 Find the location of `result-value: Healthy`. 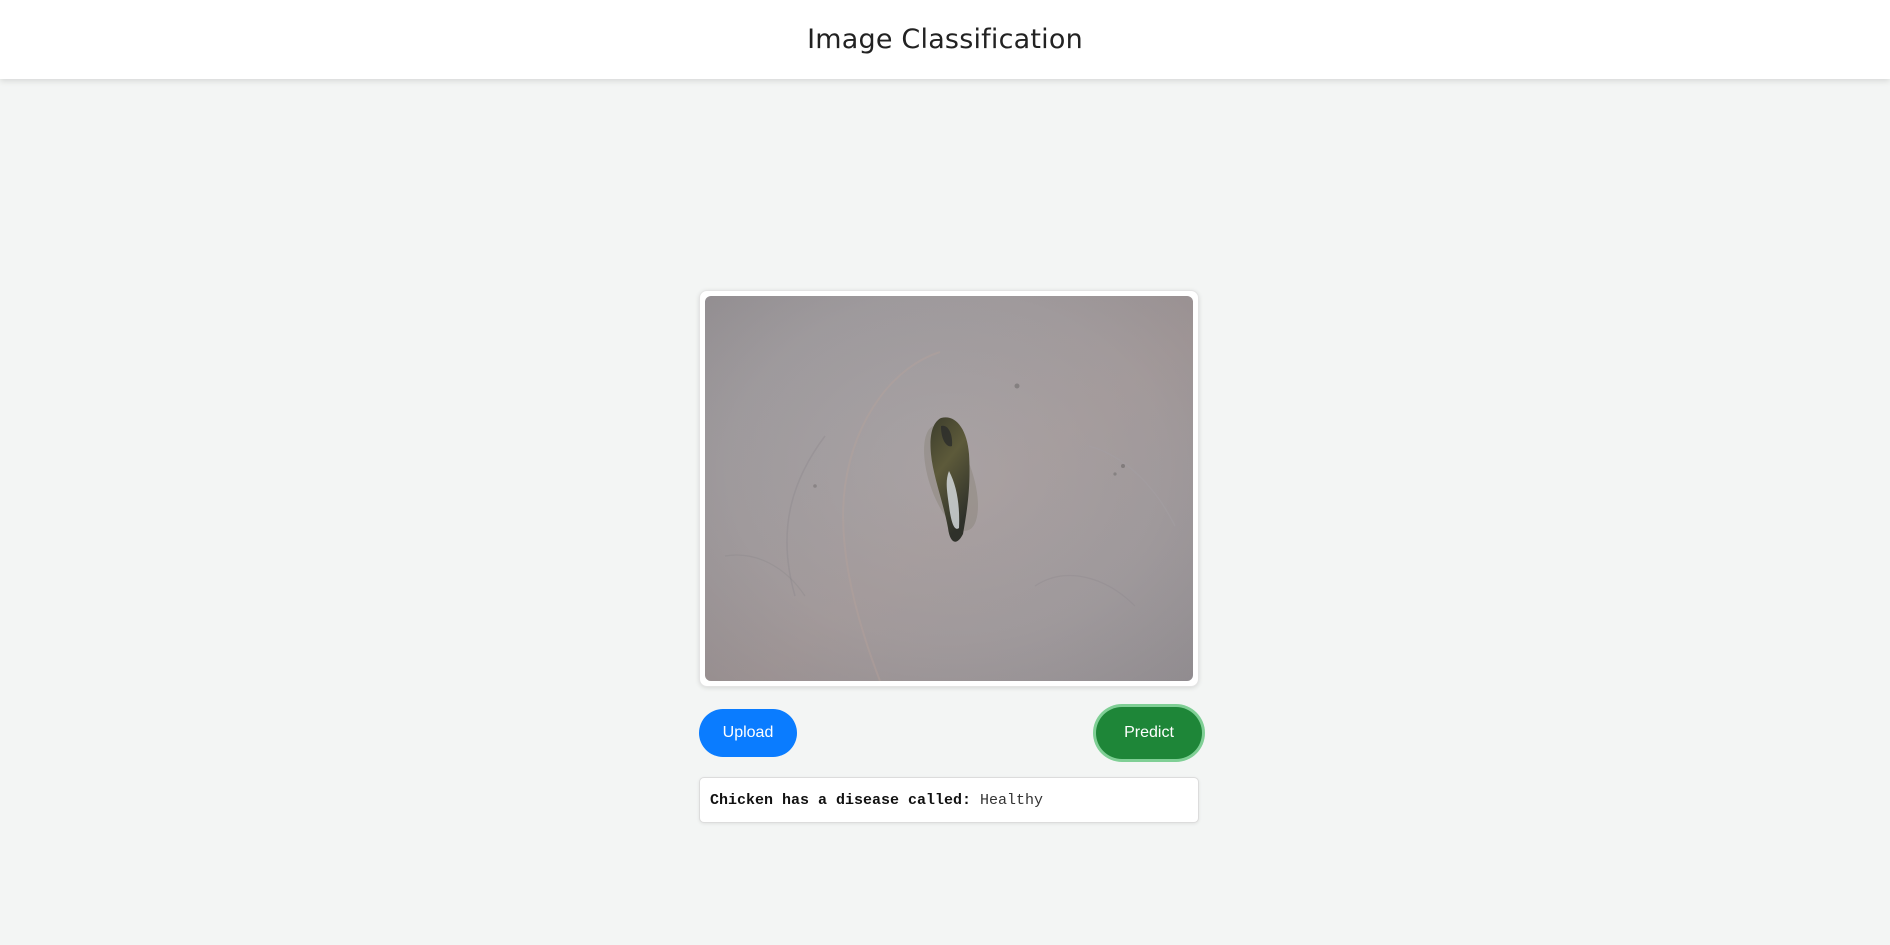

result-value: Healthy is located at coordinates (1012, 800).